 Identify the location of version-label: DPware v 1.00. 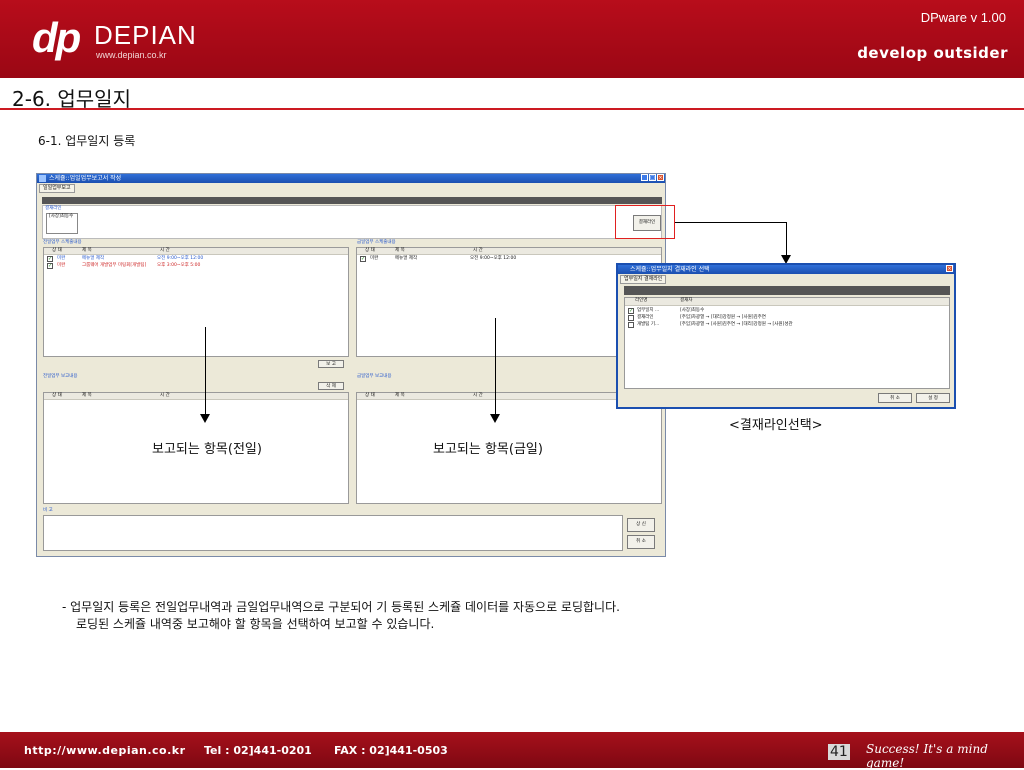
(963, 17).